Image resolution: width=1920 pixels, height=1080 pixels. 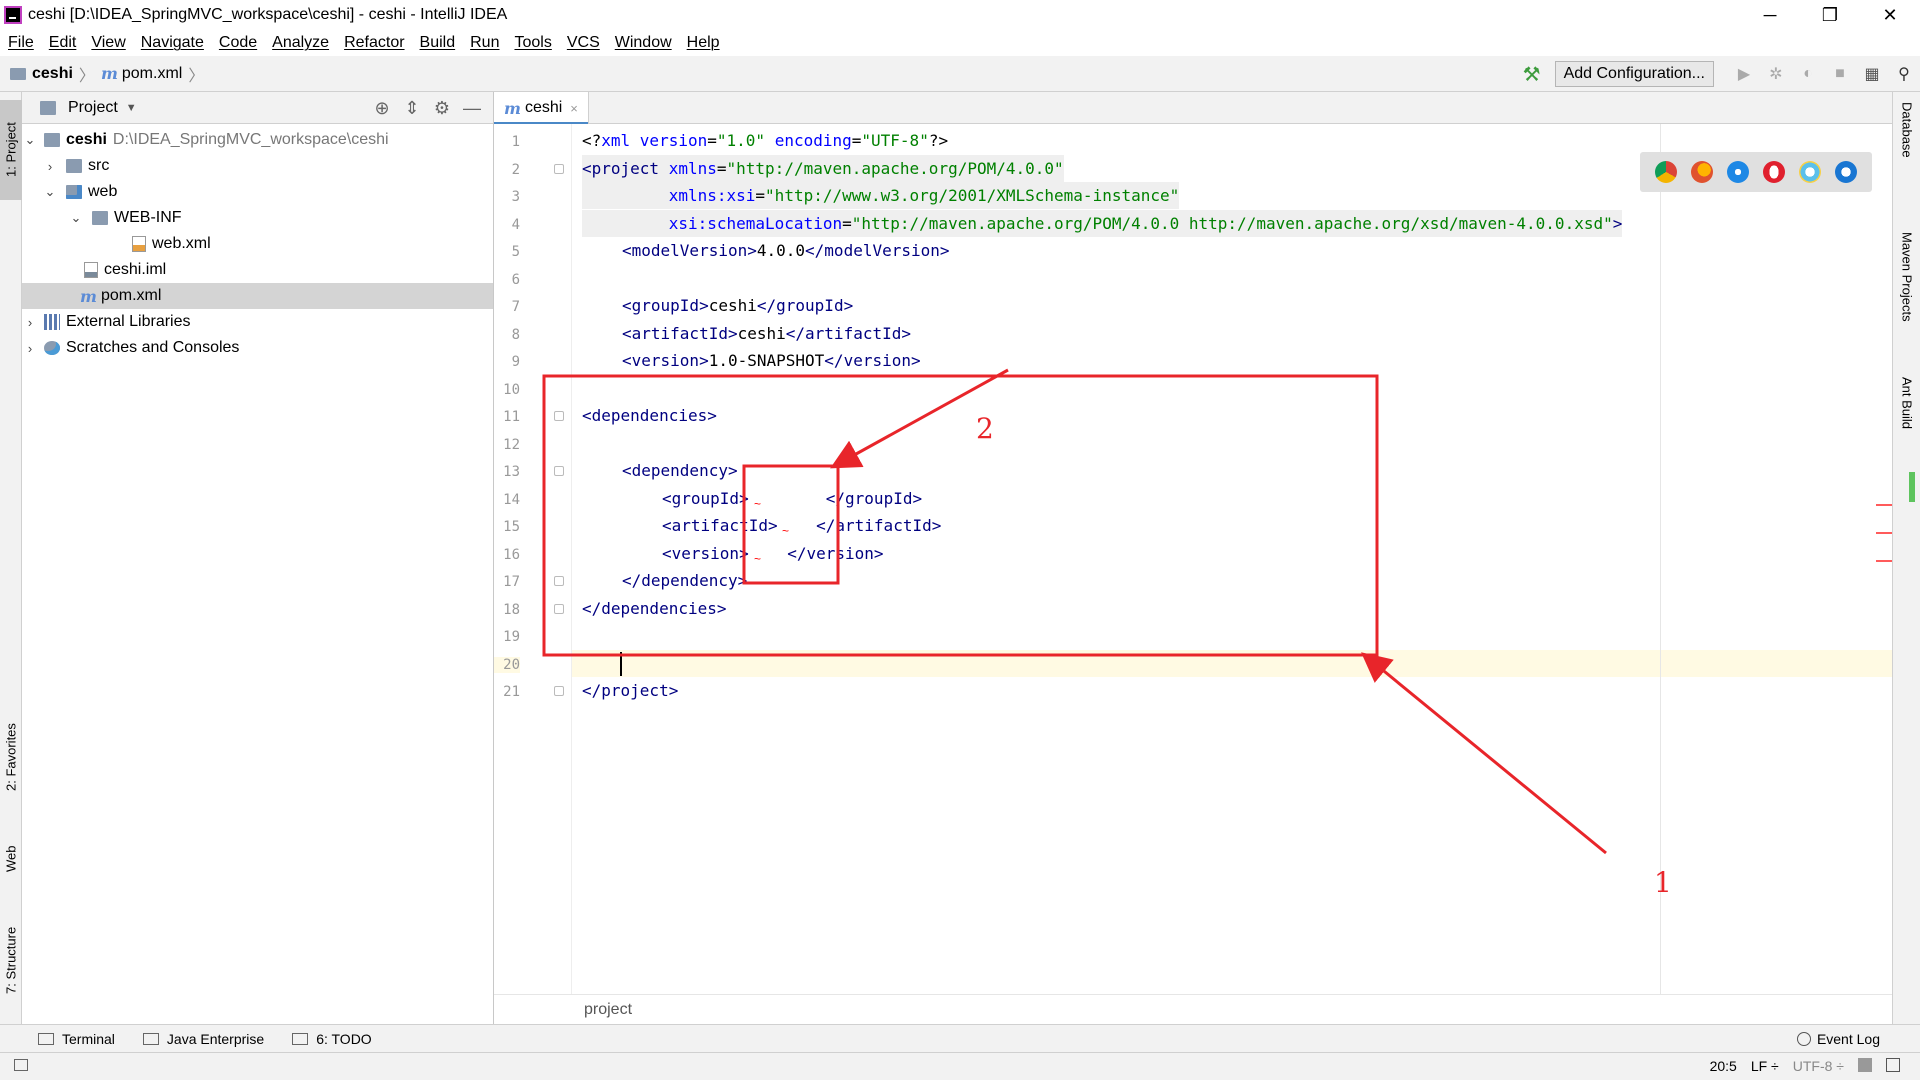 What do you see at coordinates (11, 859) in the screenshot?
I see `tool-tab-web: Web` at bounding box center [11, 859].